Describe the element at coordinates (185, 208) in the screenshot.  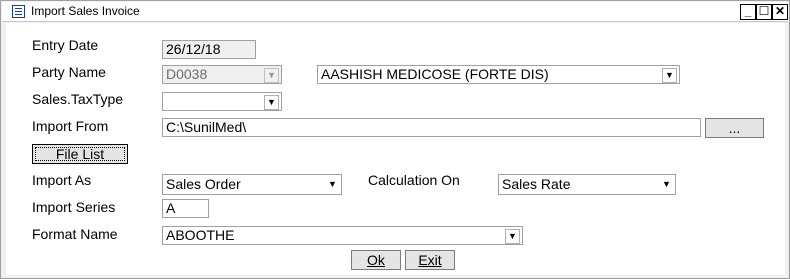
I see `import-series-input: A` at that location.